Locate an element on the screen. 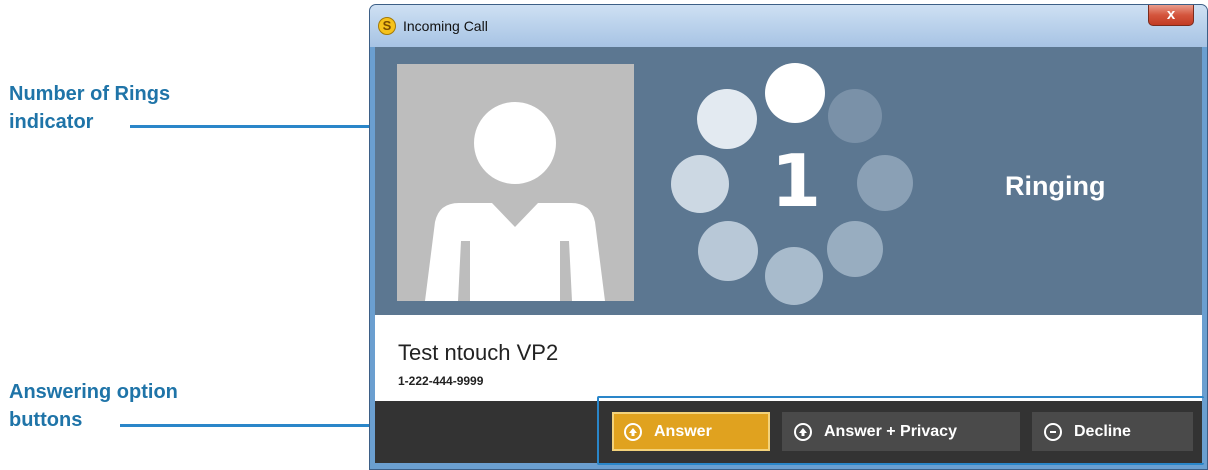  close-button: x is located at coordinates (1171, 15).